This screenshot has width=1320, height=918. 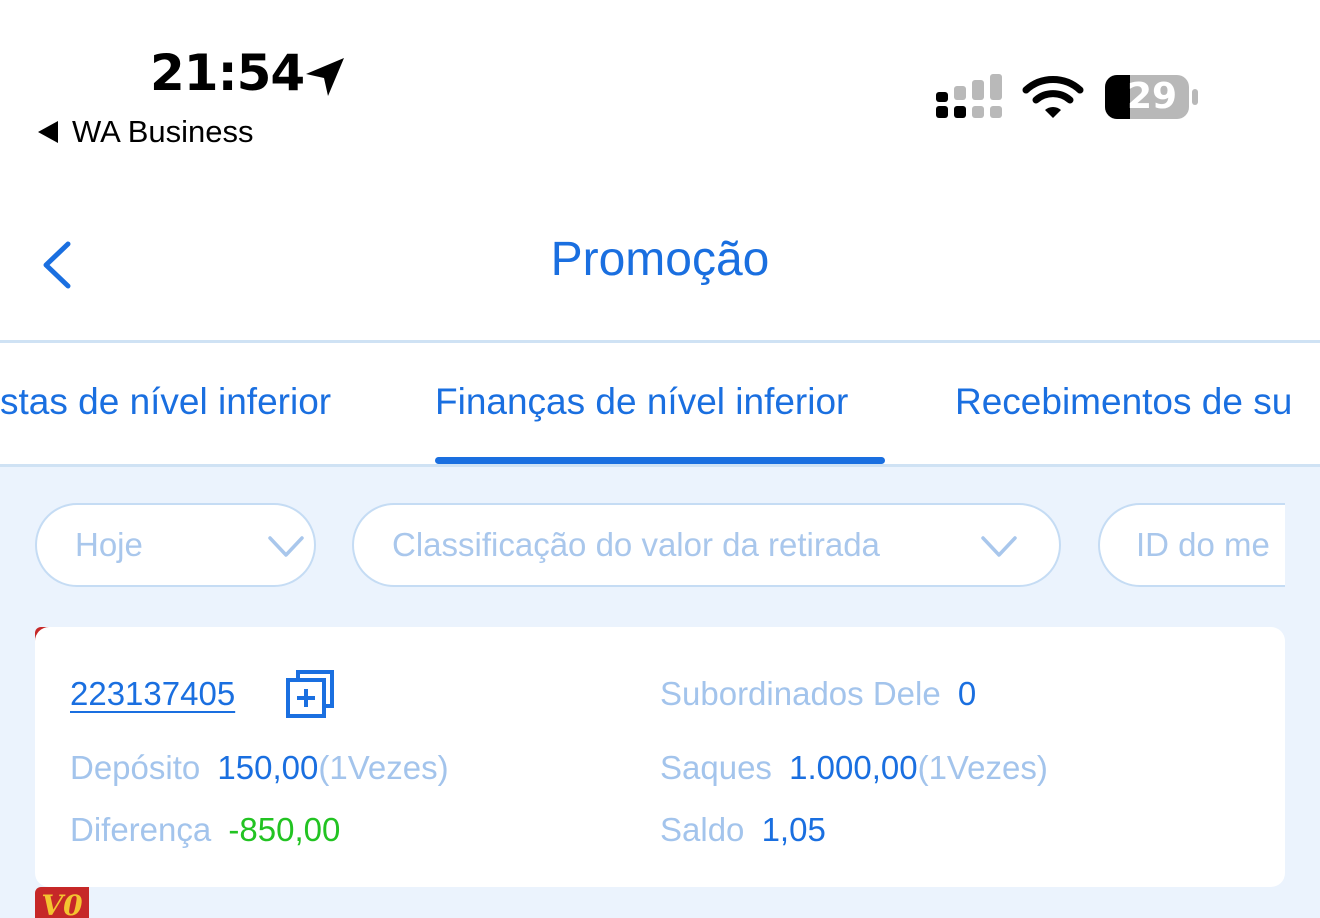 I want to click on copy-icon, so click(x=311, y=695).